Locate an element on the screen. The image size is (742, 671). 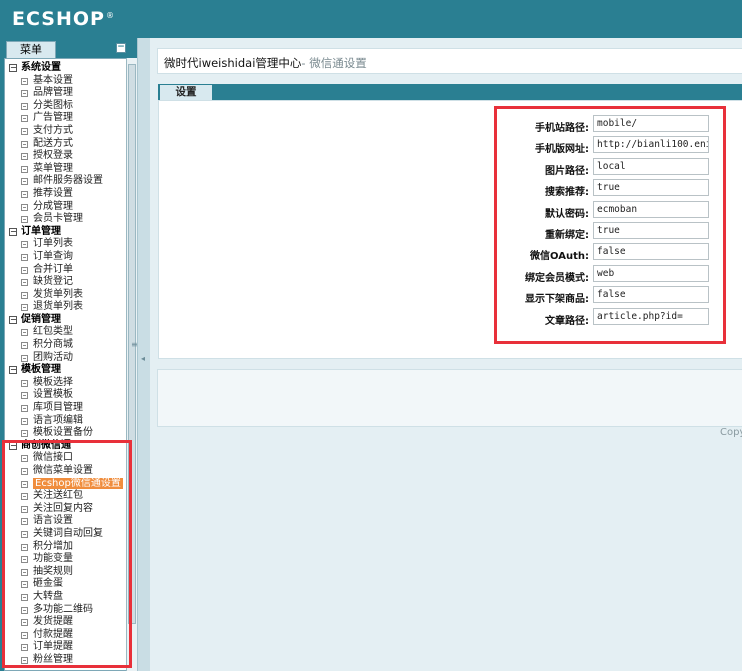
menu-item: 订单列表 is located at coordinates (68, 244).